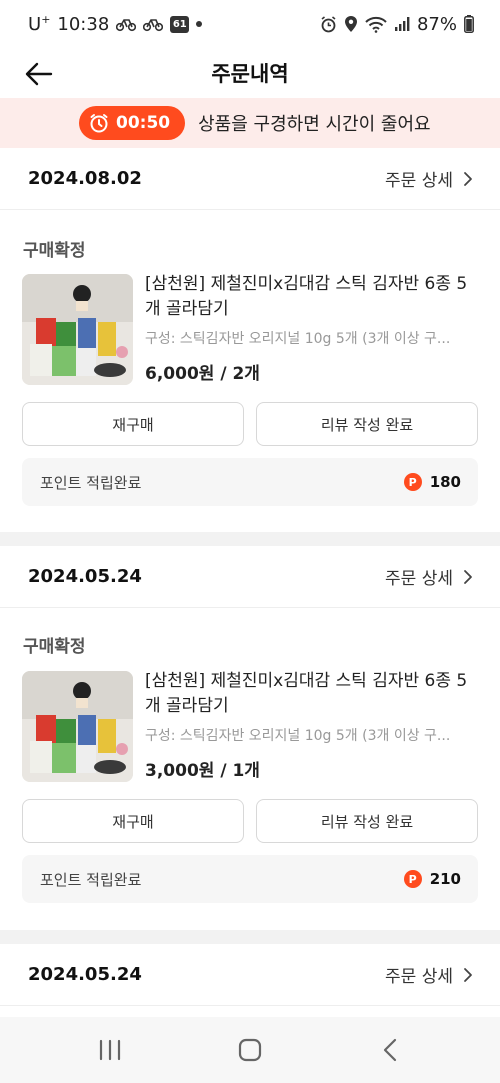  What do you see at coordinates (35, 24) in the screenshot?
I see `carrier-text: U` at bounding box center [35, 24].